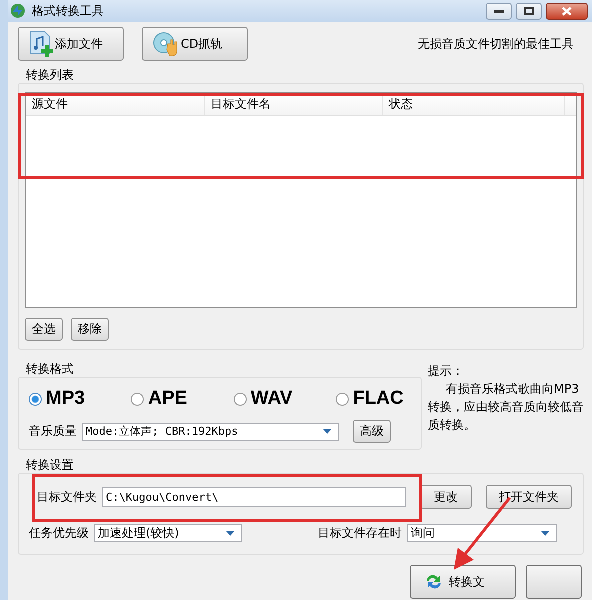 The width and height of the screenshot is (600, 600). I want to click on change-button: 更改, so click(446, 497).